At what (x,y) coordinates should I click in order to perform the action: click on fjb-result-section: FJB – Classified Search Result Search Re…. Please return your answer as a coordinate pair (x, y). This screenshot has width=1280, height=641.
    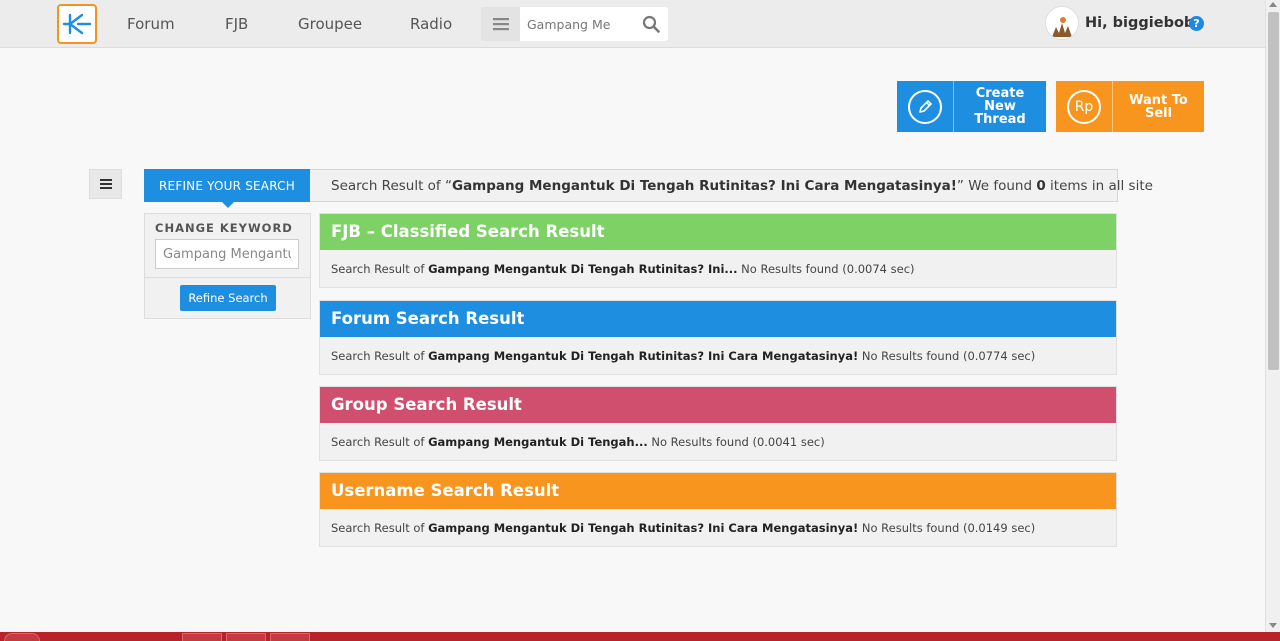
    Looking at the image, I should click on (718, 250).